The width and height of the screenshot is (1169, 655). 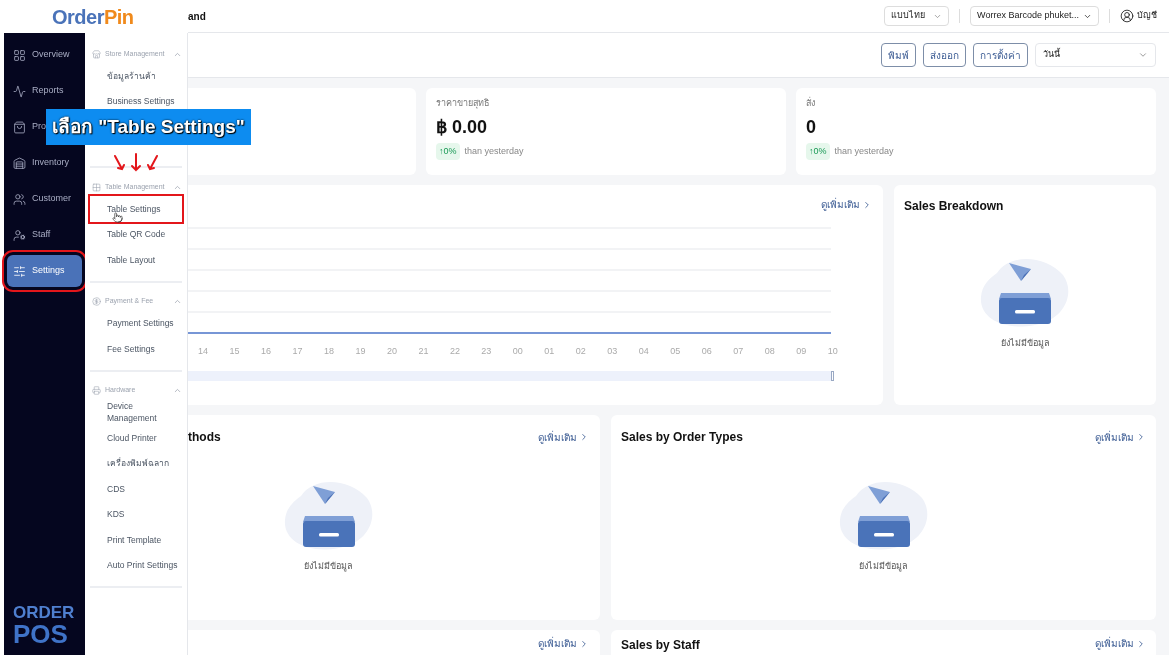 I want to click on axis-label: 07, so click(x=738, y=351).